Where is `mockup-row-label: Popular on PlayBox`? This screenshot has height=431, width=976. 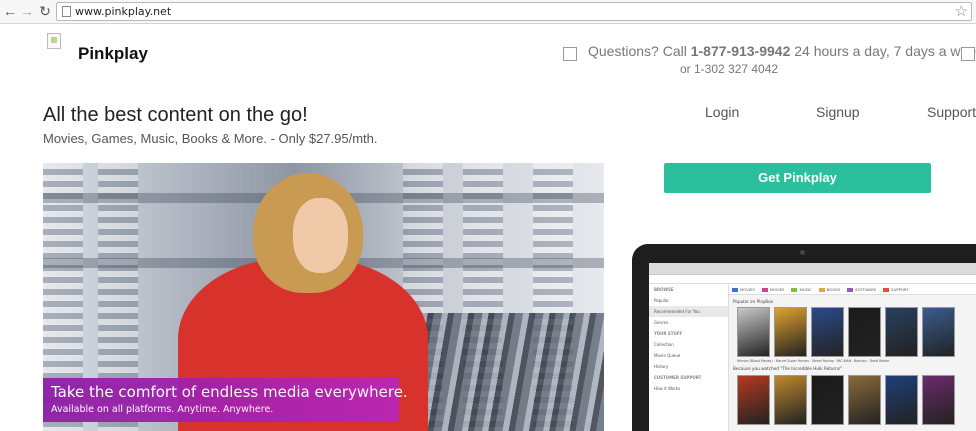 mockup-row-label: Popular on PlayBox is located at coordinates (753, 301).